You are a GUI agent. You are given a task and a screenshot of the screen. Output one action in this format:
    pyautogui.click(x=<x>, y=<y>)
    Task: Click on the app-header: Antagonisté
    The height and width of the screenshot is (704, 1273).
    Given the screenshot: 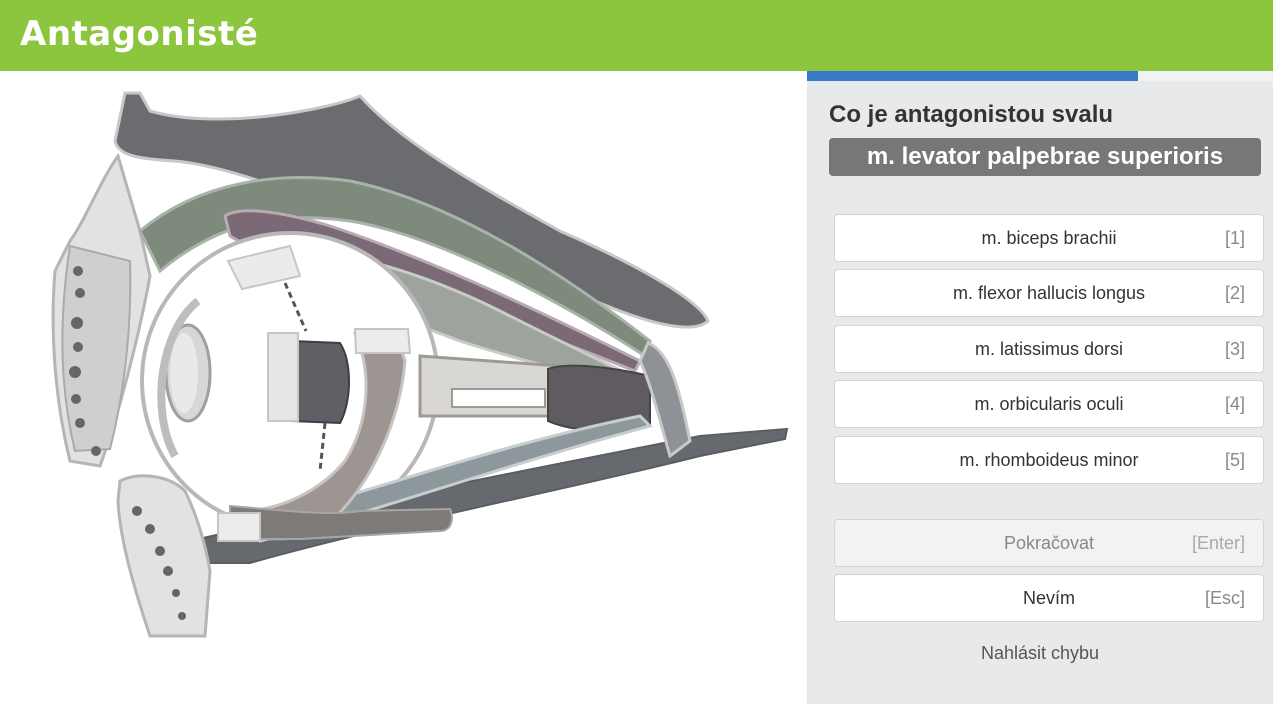 What is the action you would take?
    pyautogui.click(x=636, y=35)
    